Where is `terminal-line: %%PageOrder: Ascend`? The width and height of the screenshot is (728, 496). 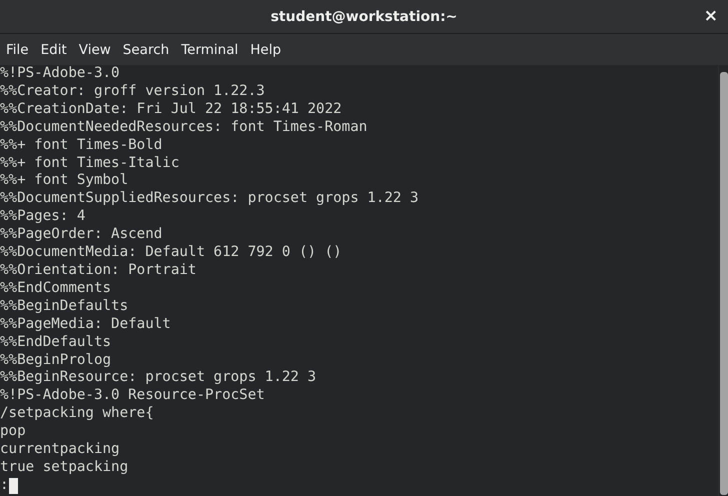
terminal-line: %%PageOrder: Ascend is located at coordinates (81, 235).